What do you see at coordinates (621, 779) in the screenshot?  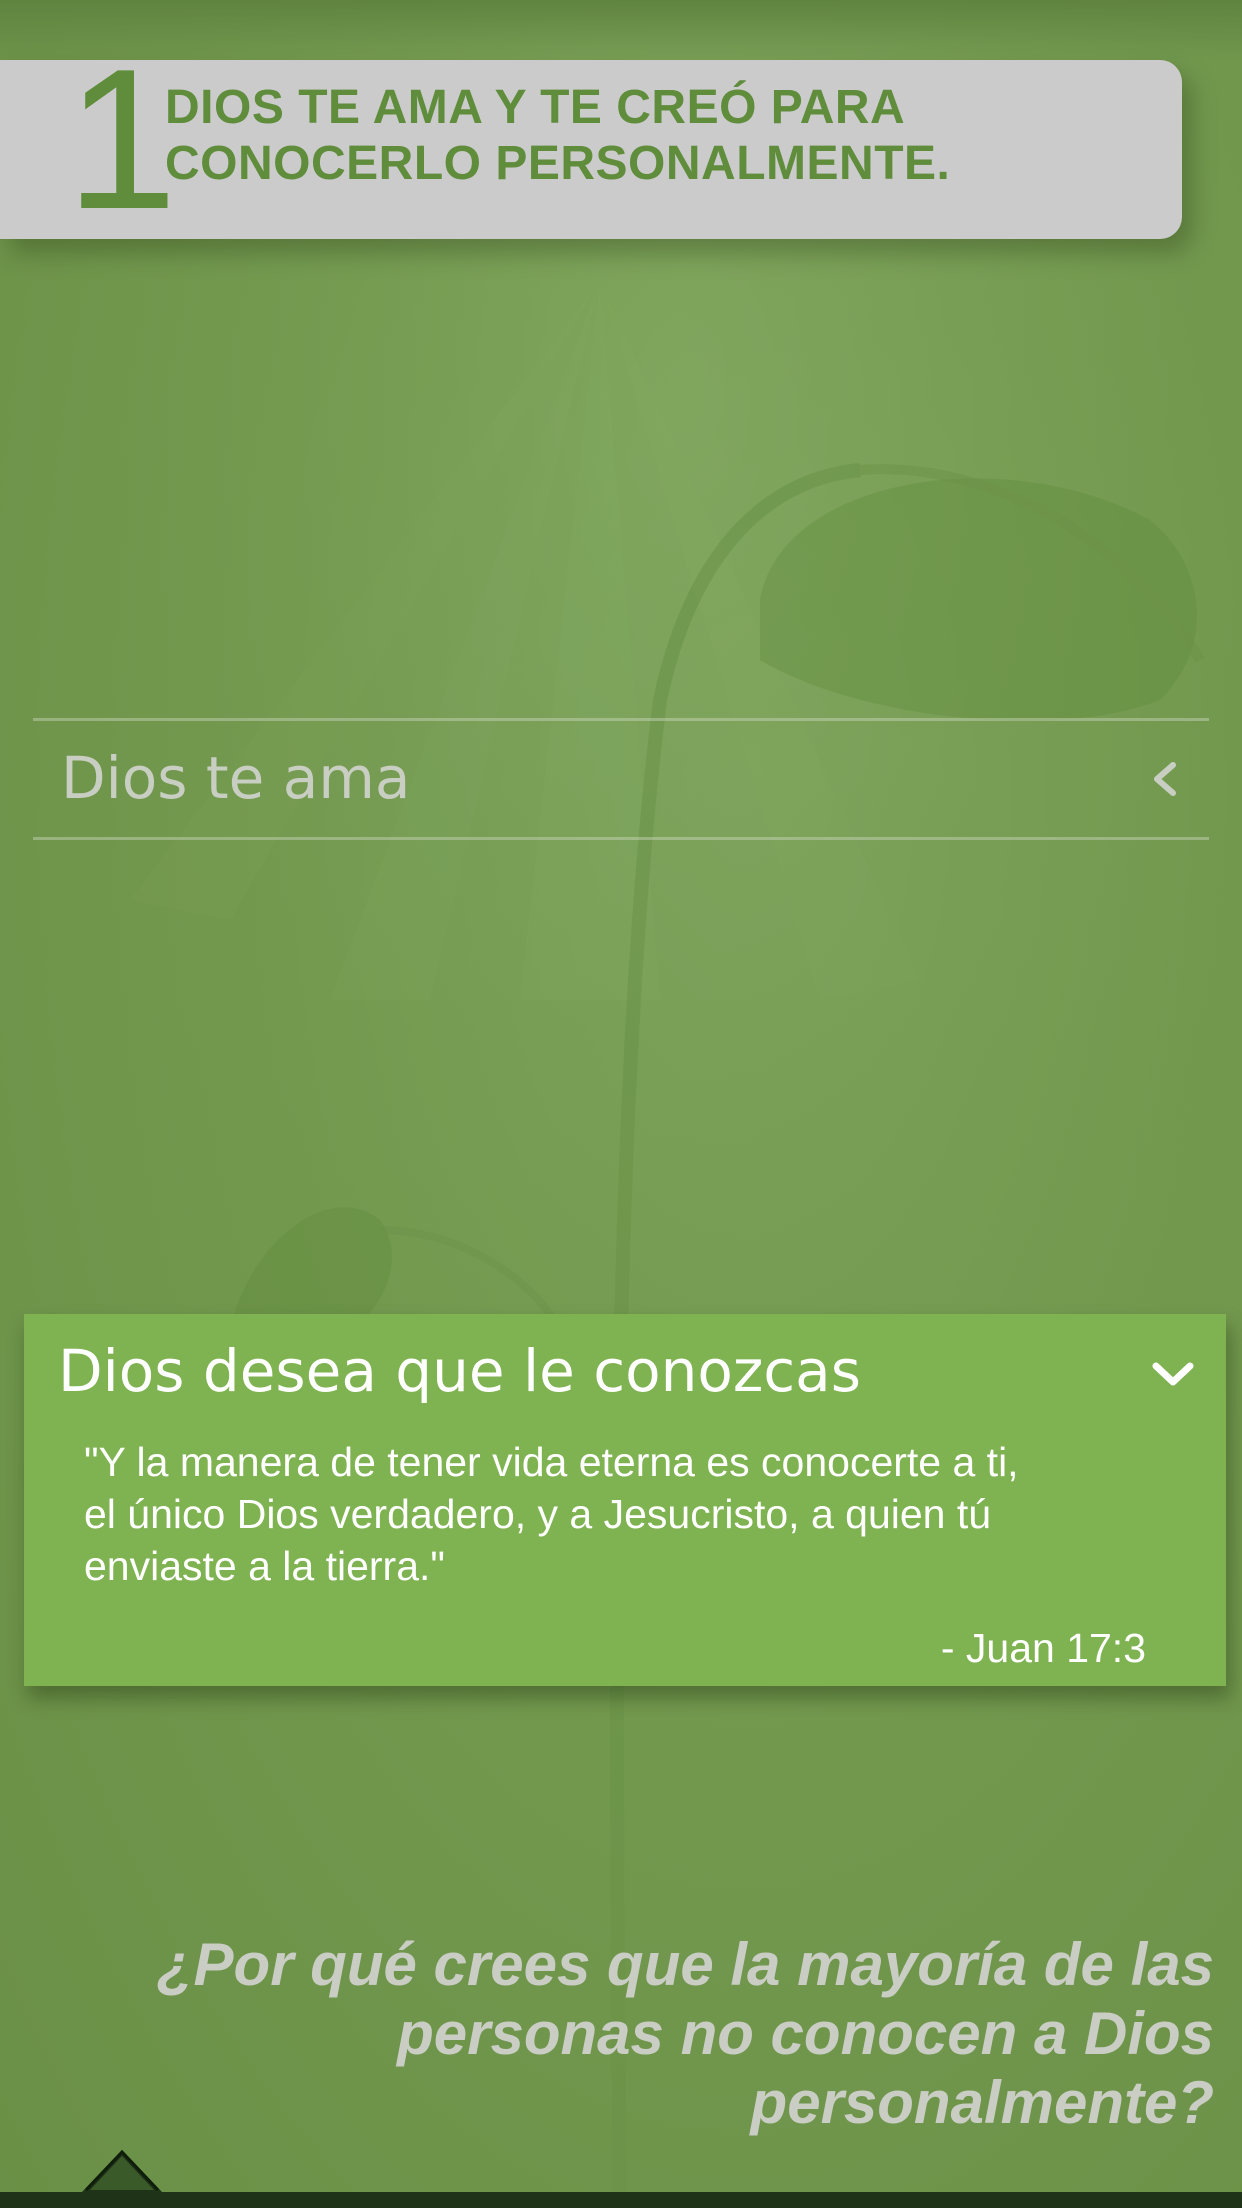 I see `accordion-dios-te-ama: Dios te ama` at bounding box center [621, 779].